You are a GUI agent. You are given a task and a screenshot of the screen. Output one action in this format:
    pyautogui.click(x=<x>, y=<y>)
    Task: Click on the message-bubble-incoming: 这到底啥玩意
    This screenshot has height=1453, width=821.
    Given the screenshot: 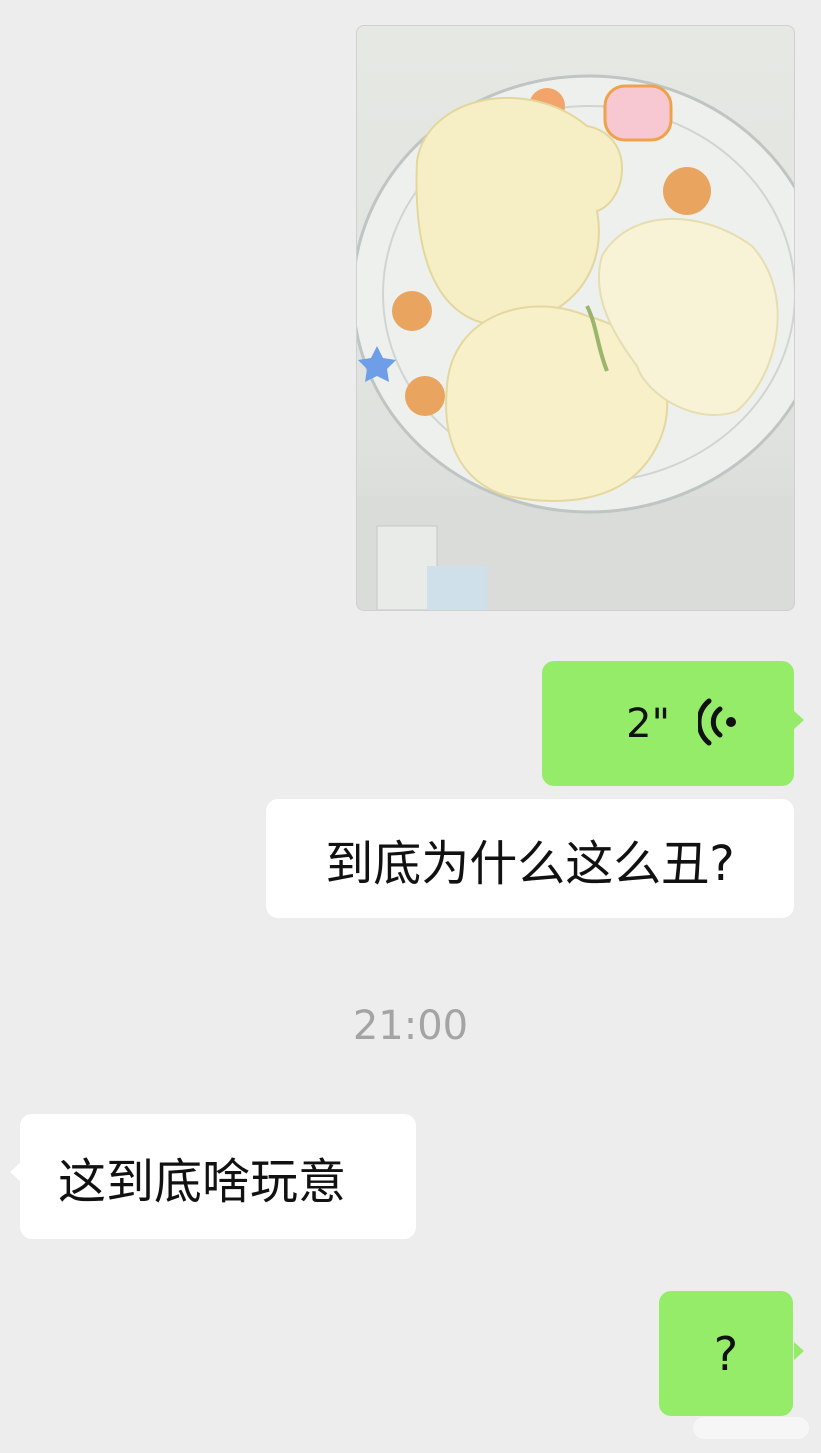 What is the action you would take?
    pyautogui.click(x=218, y=1176)
    